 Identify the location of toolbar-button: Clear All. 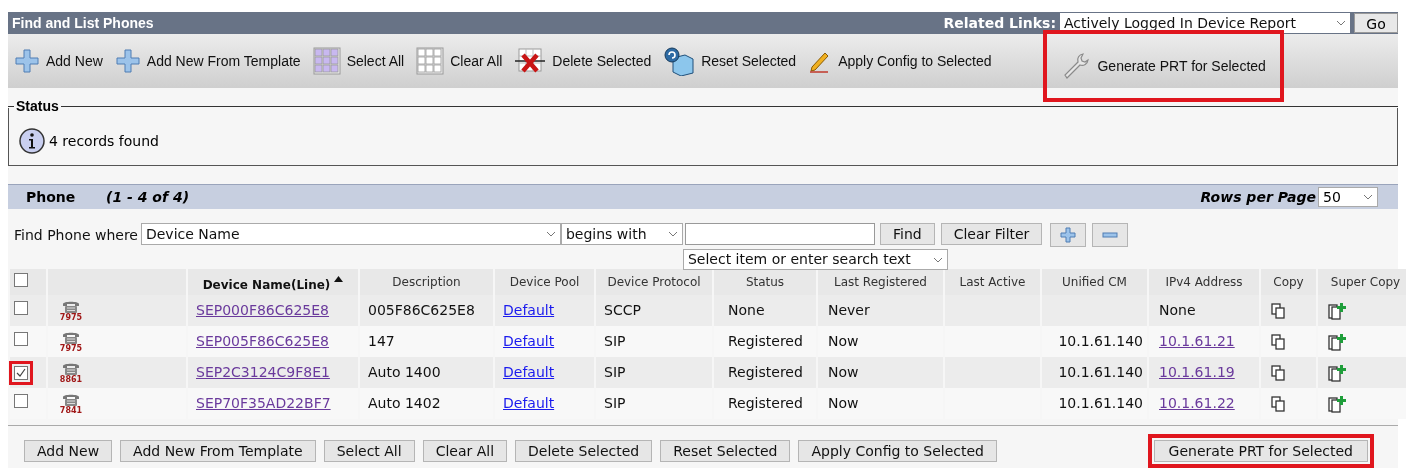
(459, 61).